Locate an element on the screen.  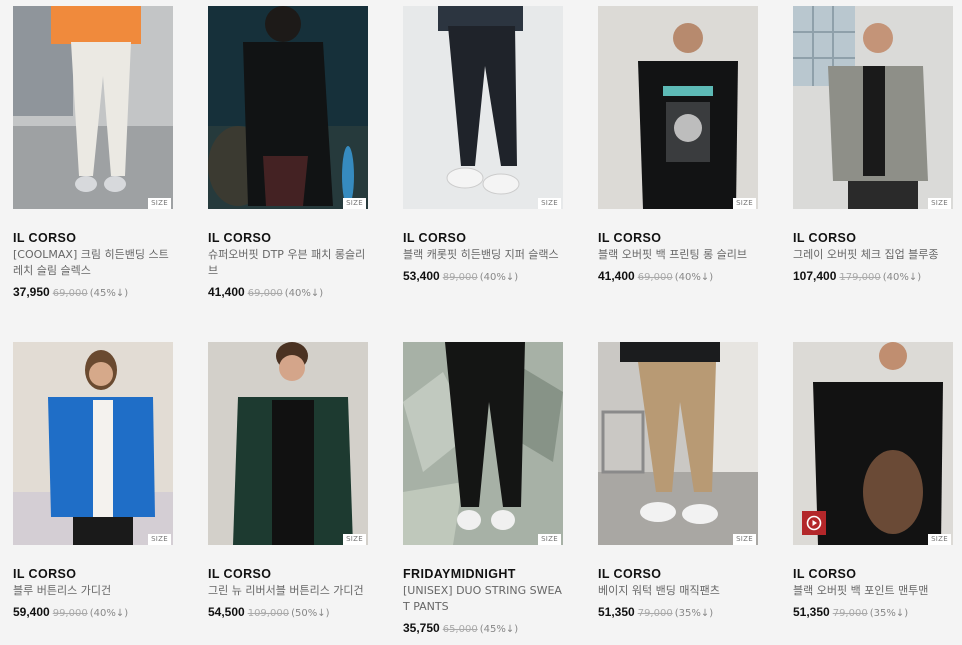
sale-price: 35,750 is located at coordinates (421, 628).